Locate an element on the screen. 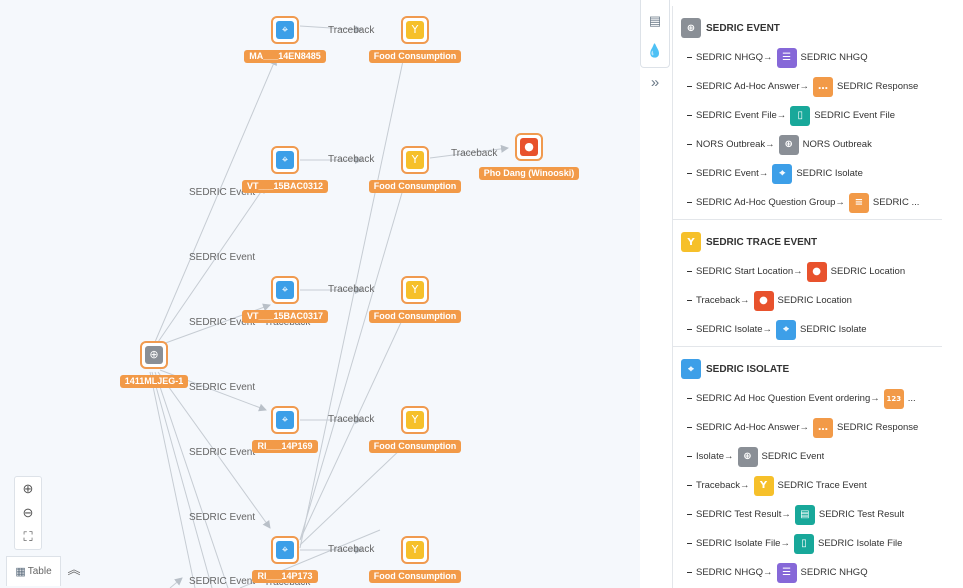 The height and width of the screenshot is (588, 963). expand-panel-button: ︽ is located at coordinates (74, 570).